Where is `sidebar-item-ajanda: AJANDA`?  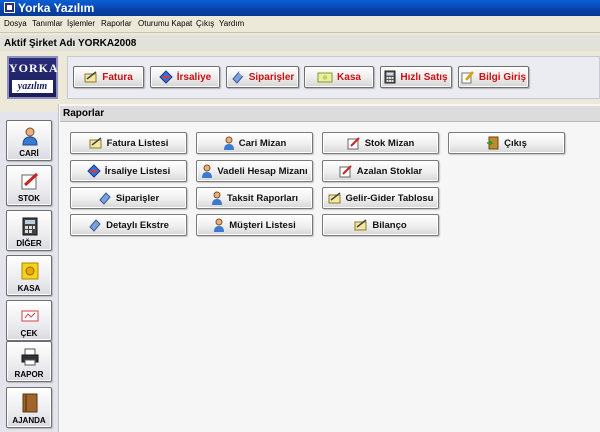
sidebar-item-ajanda: AJANDA is located at coordinates (29, 407).